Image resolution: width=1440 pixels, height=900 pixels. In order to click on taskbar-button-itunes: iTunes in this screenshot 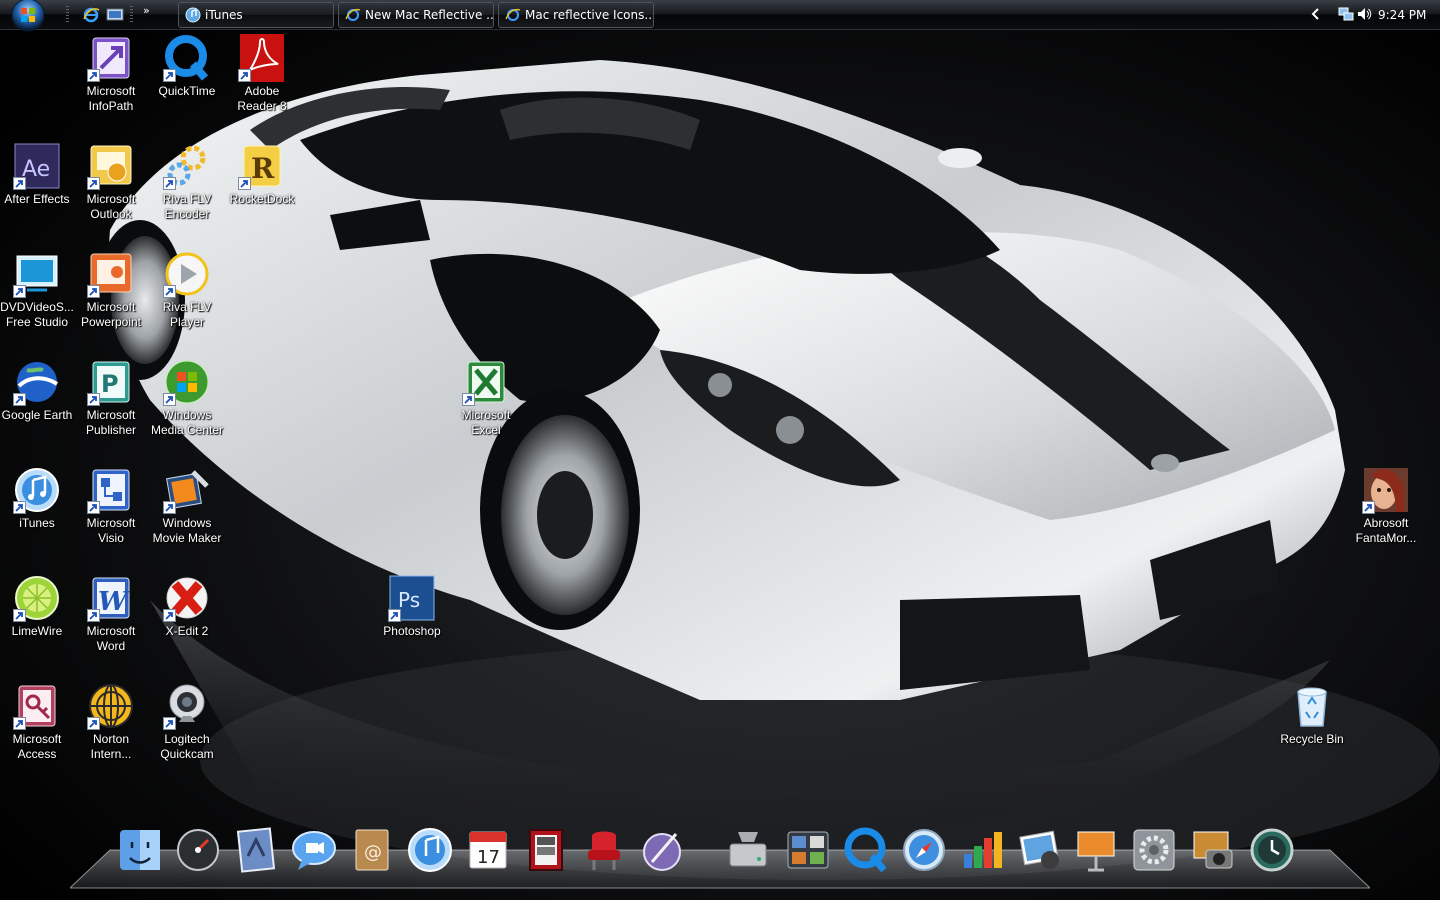, I will do `click(256, 15)`.